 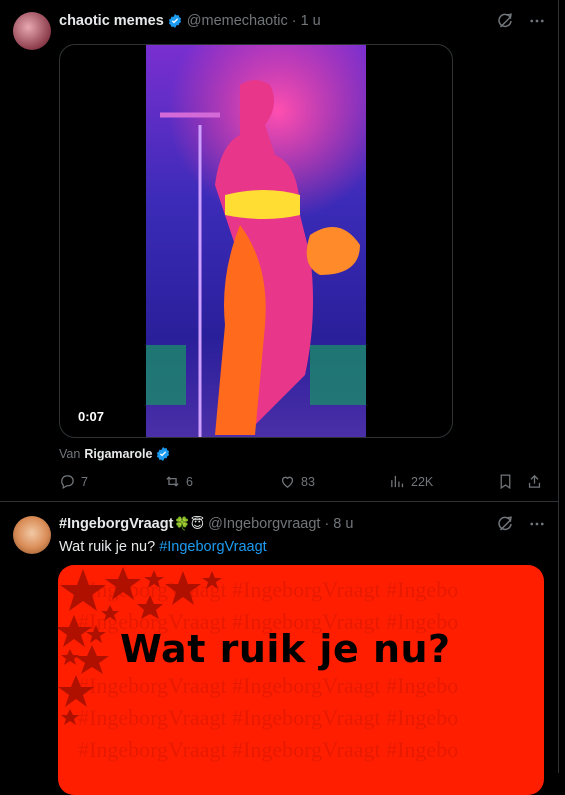 I want to click on views-button: 22K, so click(x=411, y=481).